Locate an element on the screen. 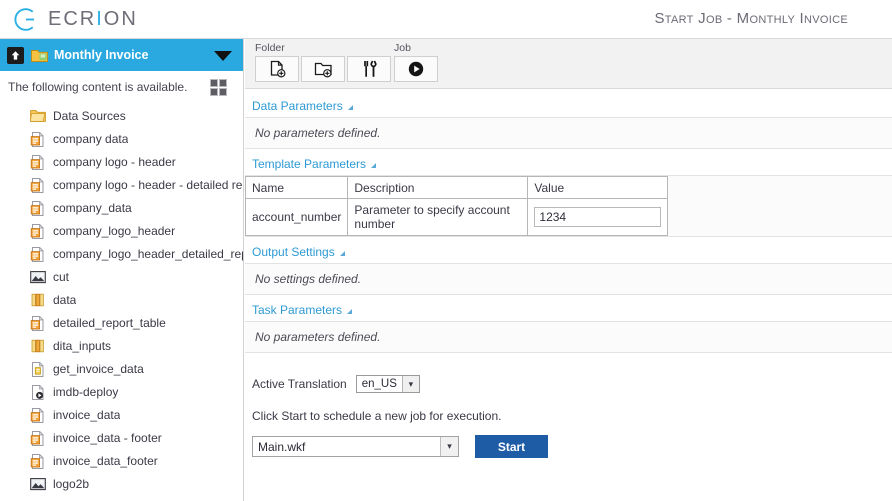 This screenshot has height=501, width=892. file-list-item-label: detailed_report_table is located at coordinates (109, 322).